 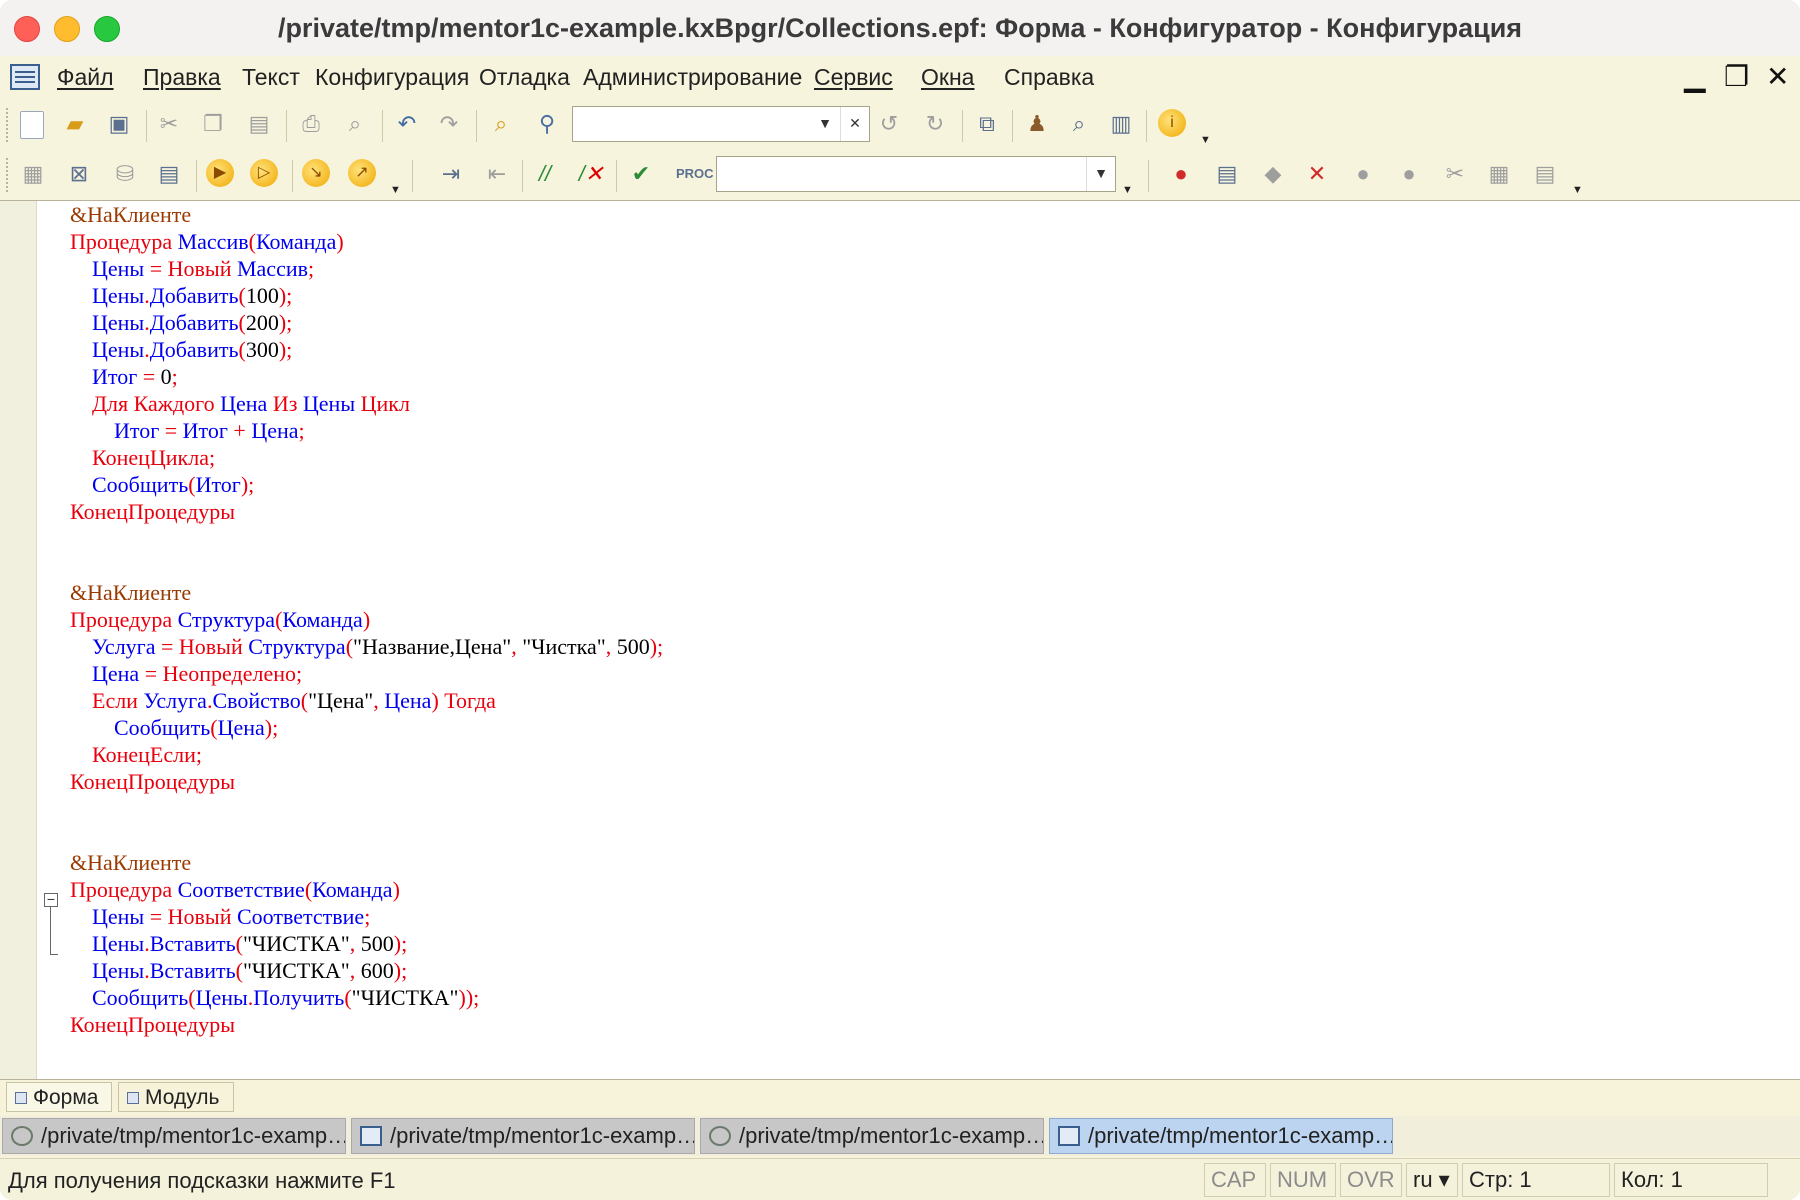 I want to click on code-line: Цены.Добавить(200);, so click(x=366, y=322).